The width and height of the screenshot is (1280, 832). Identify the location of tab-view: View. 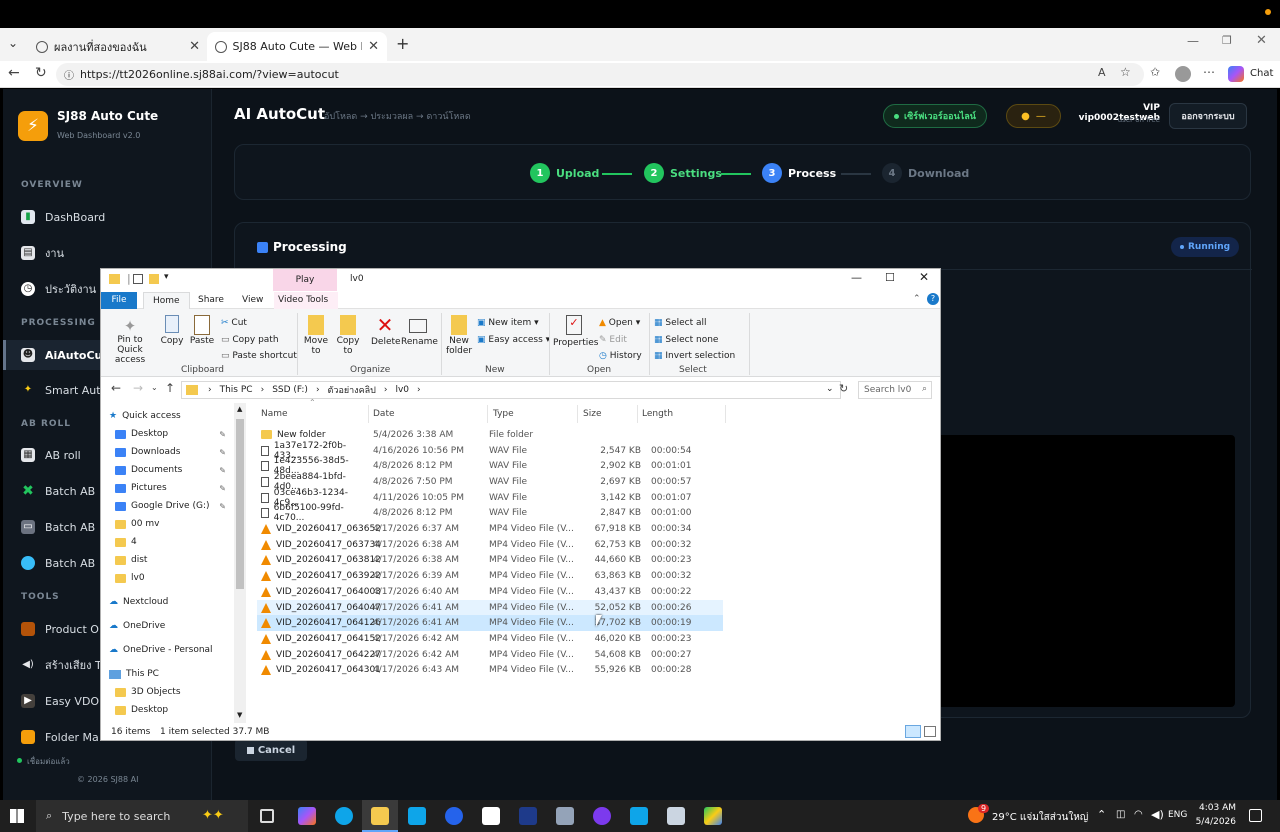
(252, 300).